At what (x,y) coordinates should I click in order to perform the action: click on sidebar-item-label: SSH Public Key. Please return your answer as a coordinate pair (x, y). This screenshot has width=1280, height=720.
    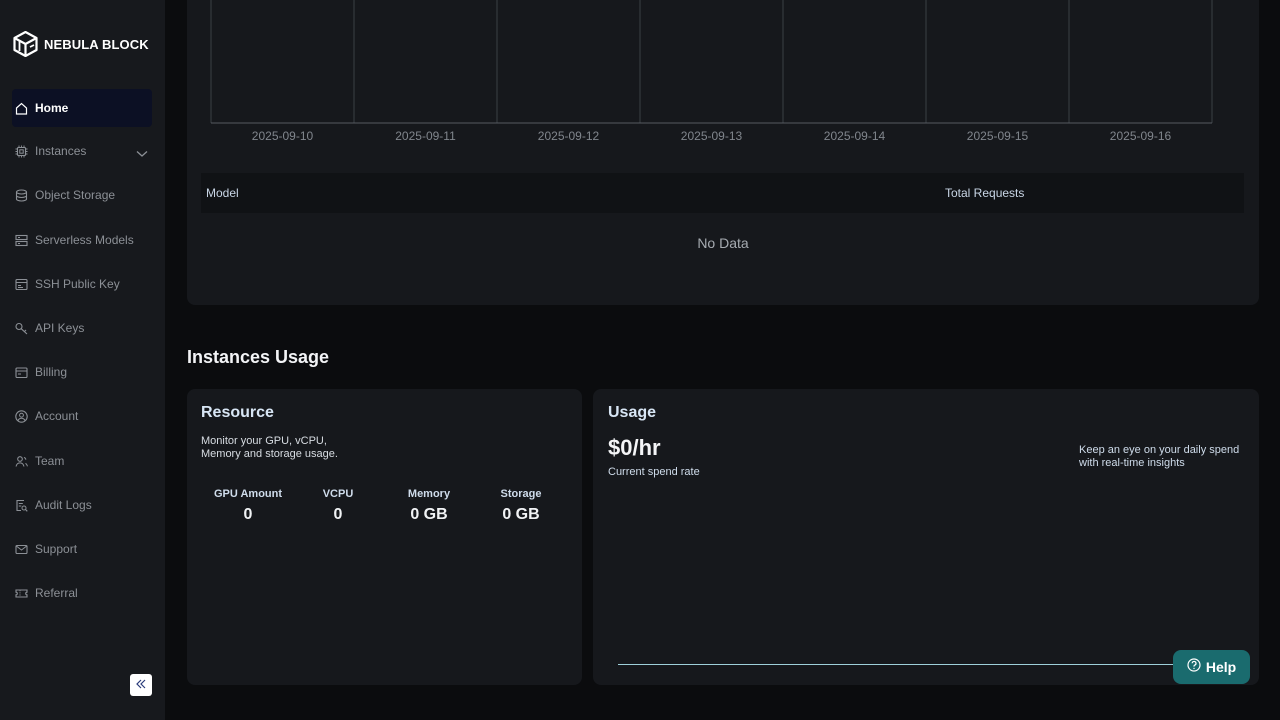
    Looking at the image, I should click on (77, 284).